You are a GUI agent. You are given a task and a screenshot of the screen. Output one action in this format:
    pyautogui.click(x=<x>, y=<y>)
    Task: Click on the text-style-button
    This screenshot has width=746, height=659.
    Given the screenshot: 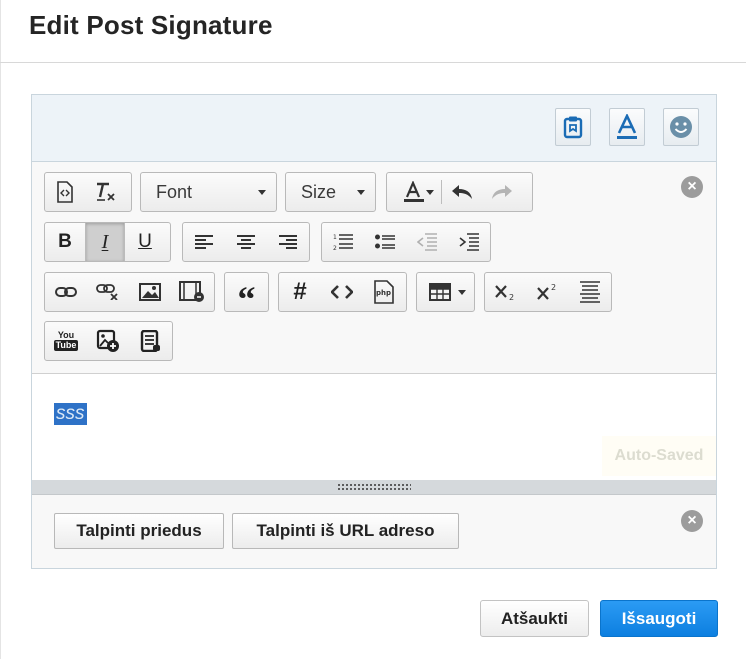 What is the action you would take?
    pyautogui.click(x=627, y=127)
    